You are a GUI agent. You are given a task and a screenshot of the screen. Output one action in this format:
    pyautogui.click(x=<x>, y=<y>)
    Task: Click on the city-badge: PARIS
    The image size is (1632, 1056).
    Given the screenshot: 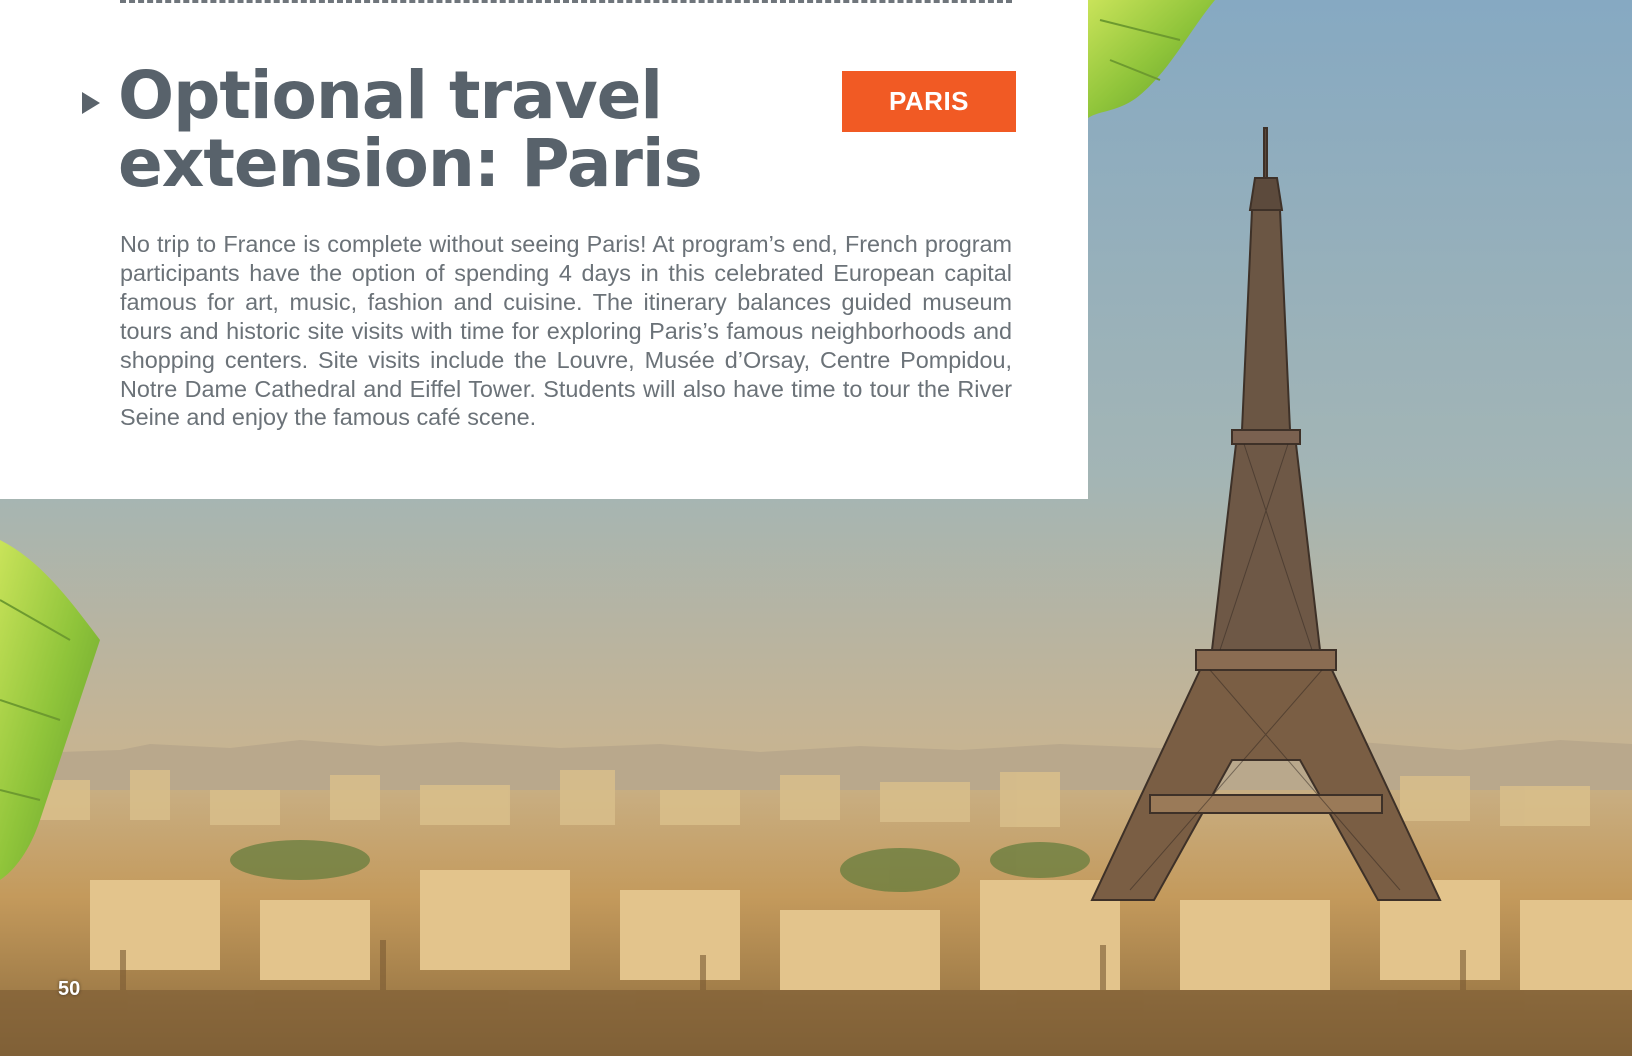 What is the action you would take?
    pyautogui.click(x=929, y=101)
    